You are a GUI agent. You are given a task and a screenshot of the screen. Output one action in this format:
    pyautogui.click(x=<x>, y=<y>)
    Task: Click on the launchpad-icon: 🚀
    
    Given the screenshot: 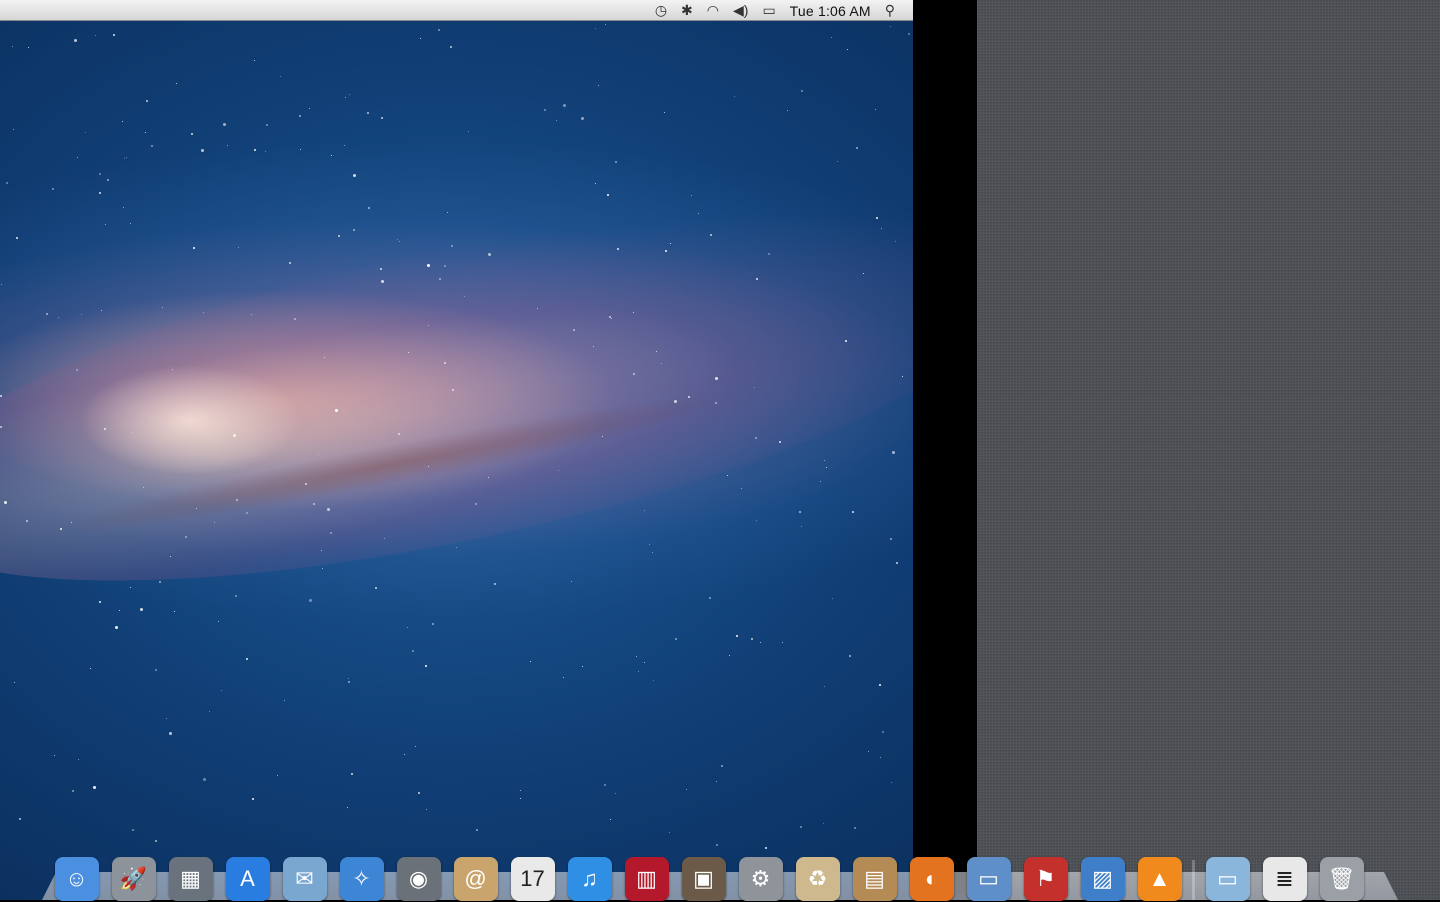 What is the action you would take?
    pyautogui.click(x=133, y=879)
    